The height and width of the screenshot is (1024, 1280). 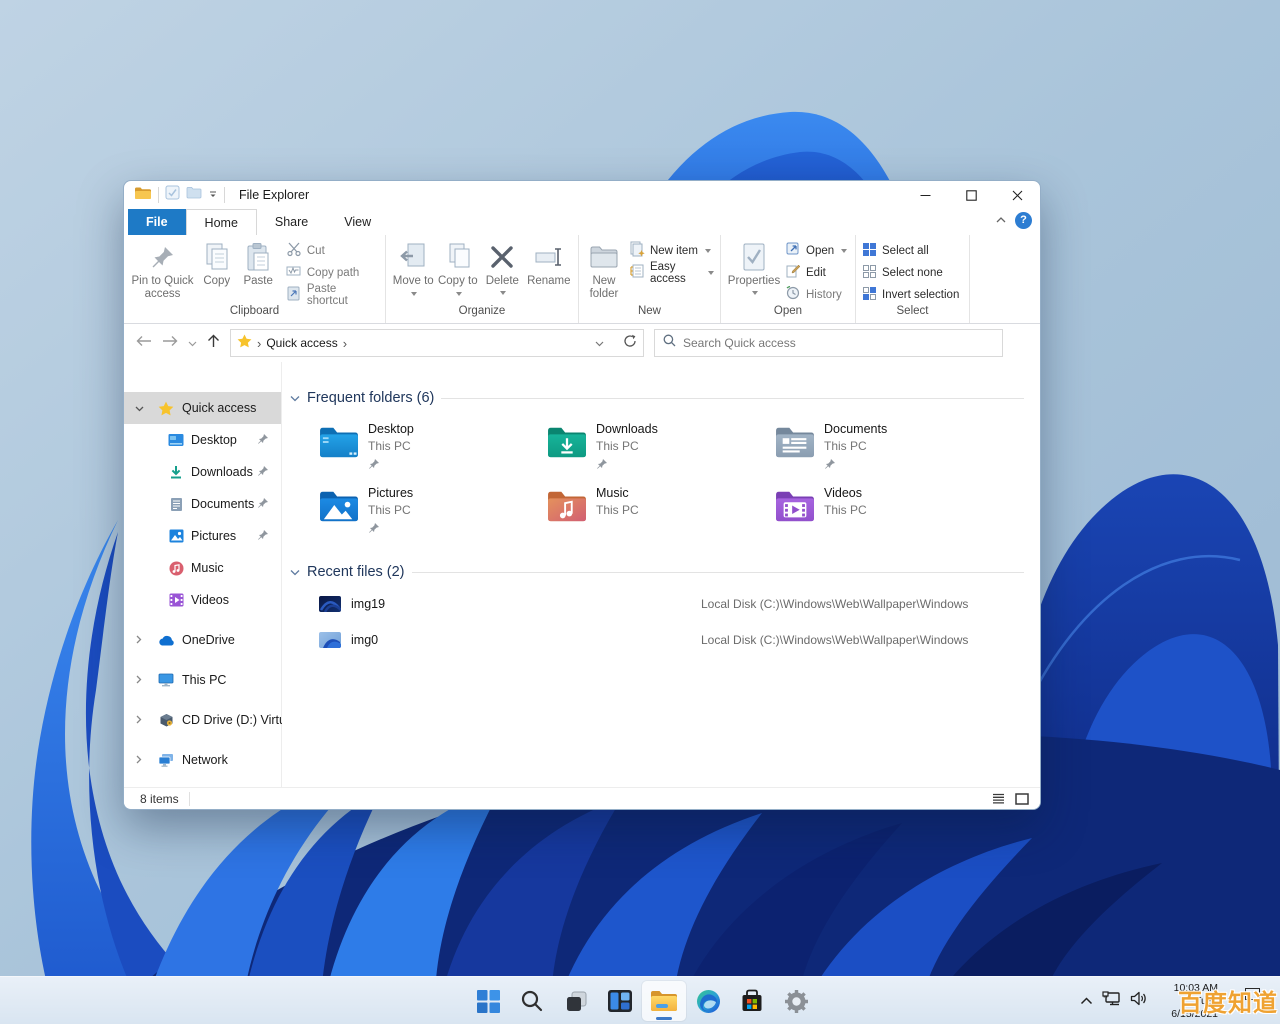 I want to click on cut-button: Cut, so click(x=332, y=250).